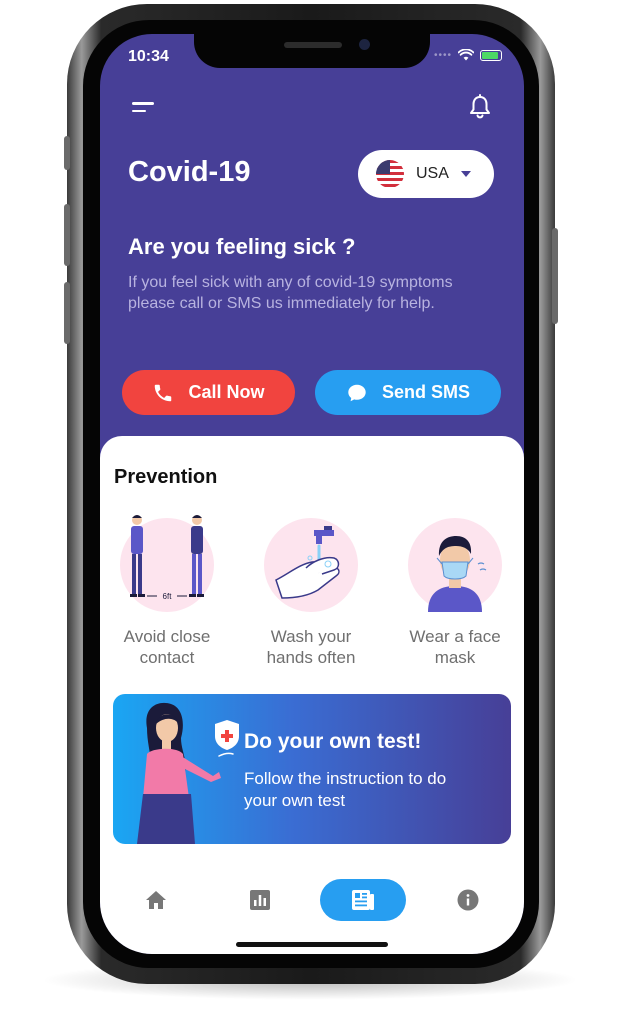 The width and height of the screenshot is (622, 1009). Describe the element at coordinates (432, 173) in the screenshot. I see `country-label: USA` at that location.